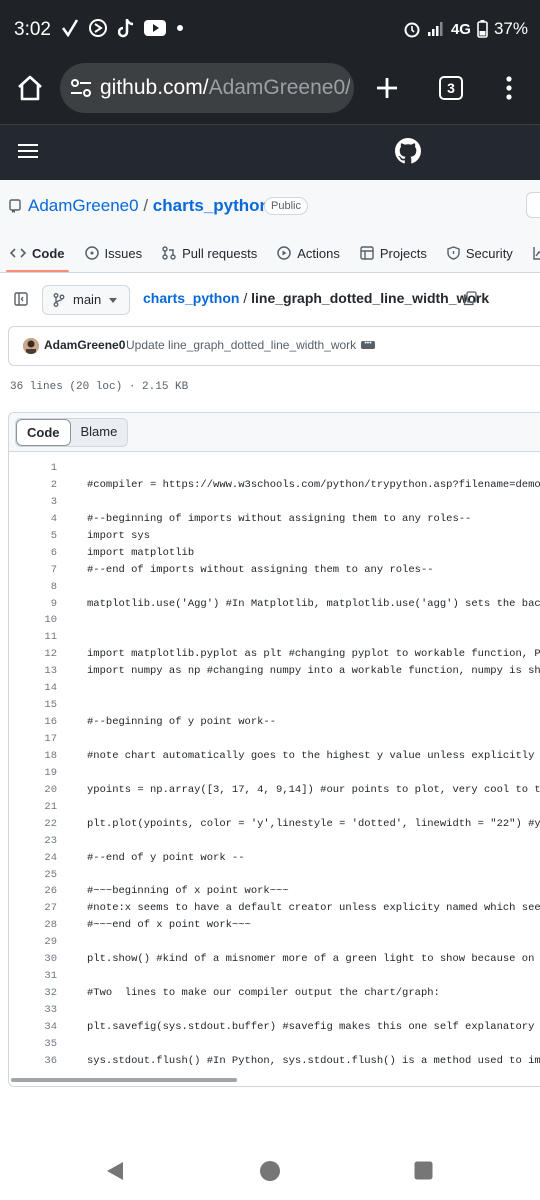  Describe the element at coordinates (115, 1171) in the screenshot. I see `back-icon` at that location.